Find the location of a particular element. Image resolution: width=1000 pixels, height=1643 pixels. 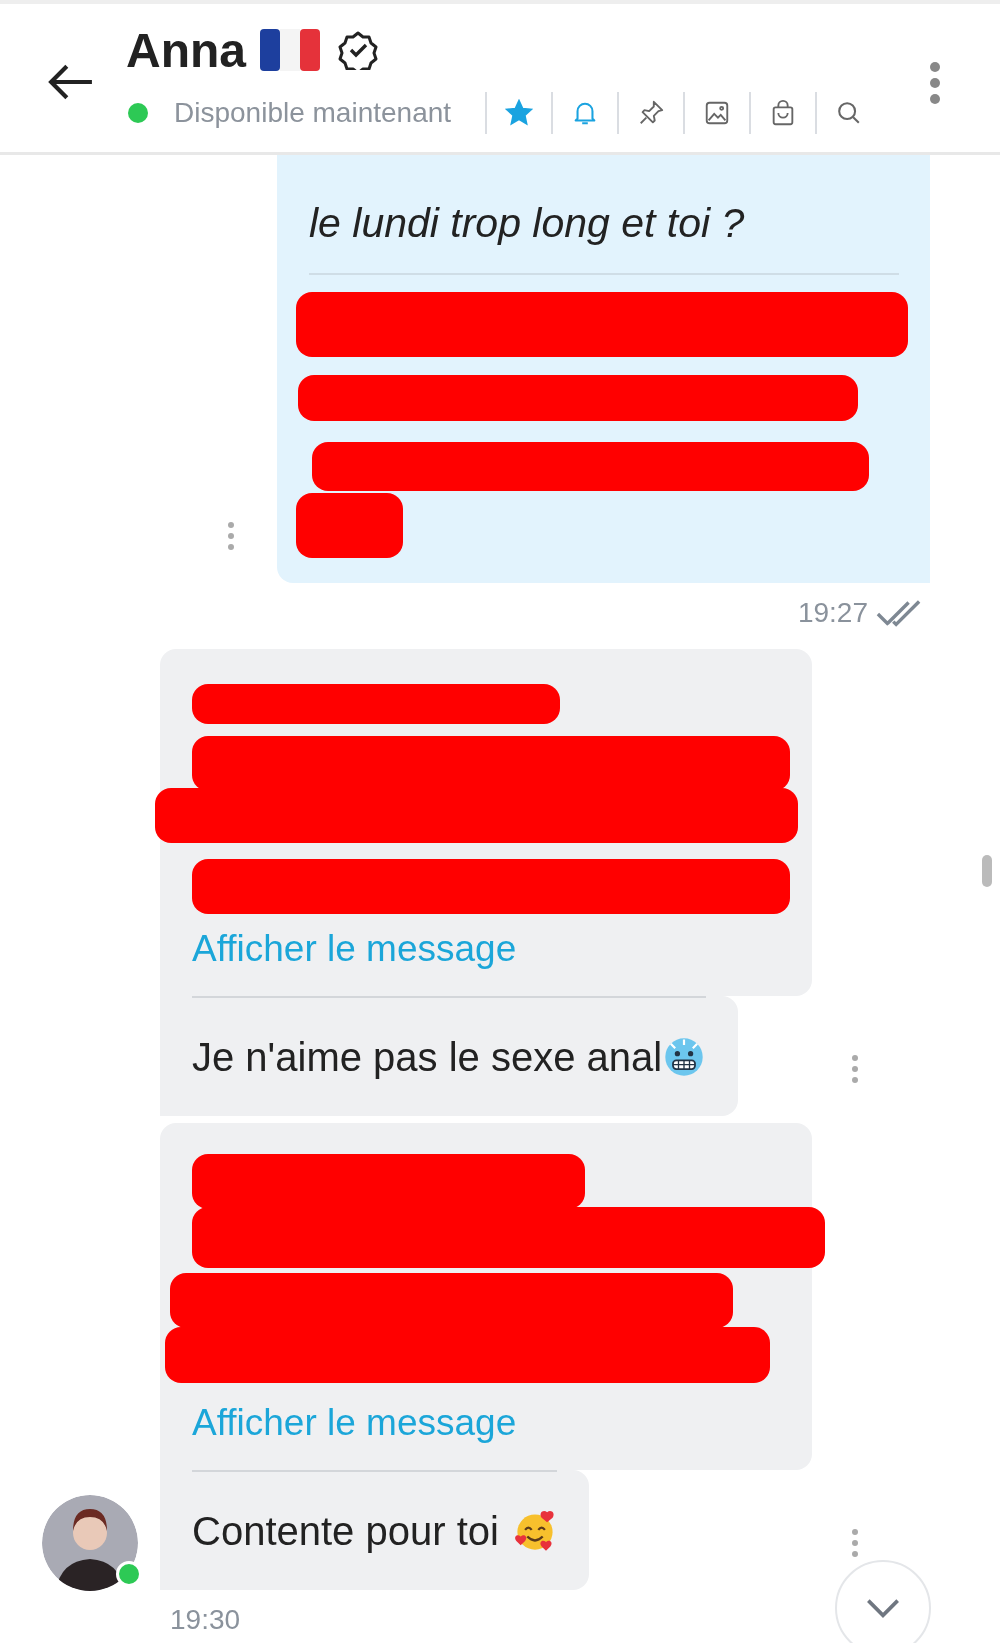

message-time: 19:27 is located at coordinates (832, 613).